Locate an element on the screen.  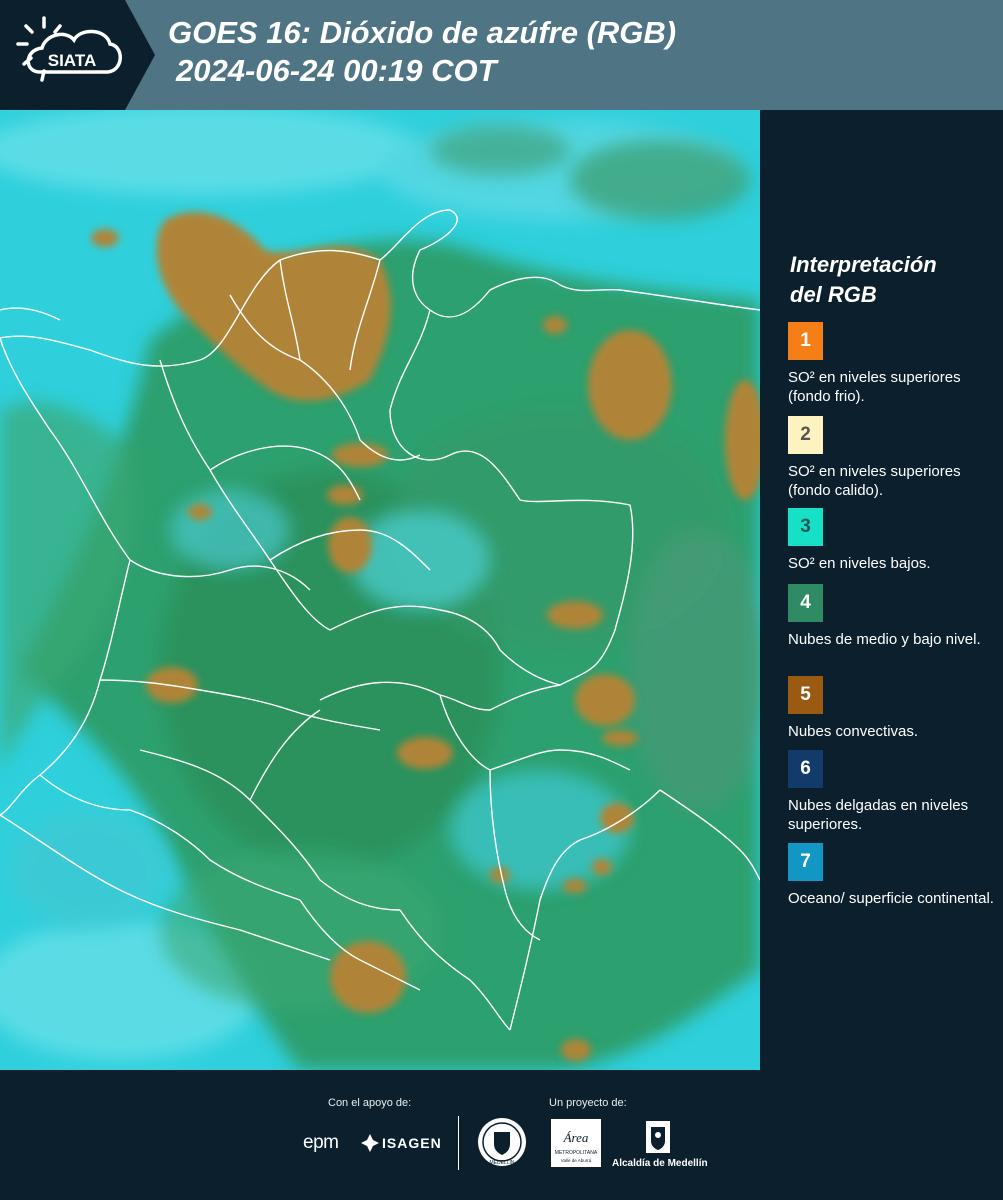
legend-swatch: 5 is located at coordinates (805, 695).